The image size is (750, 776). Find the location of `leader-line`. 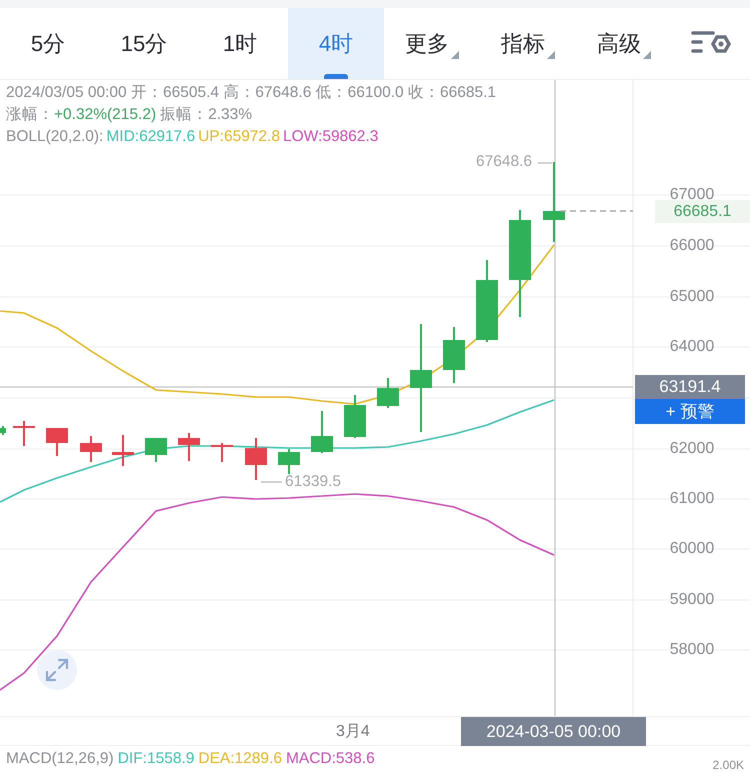

leader-line is located at coordinates (545, 163).